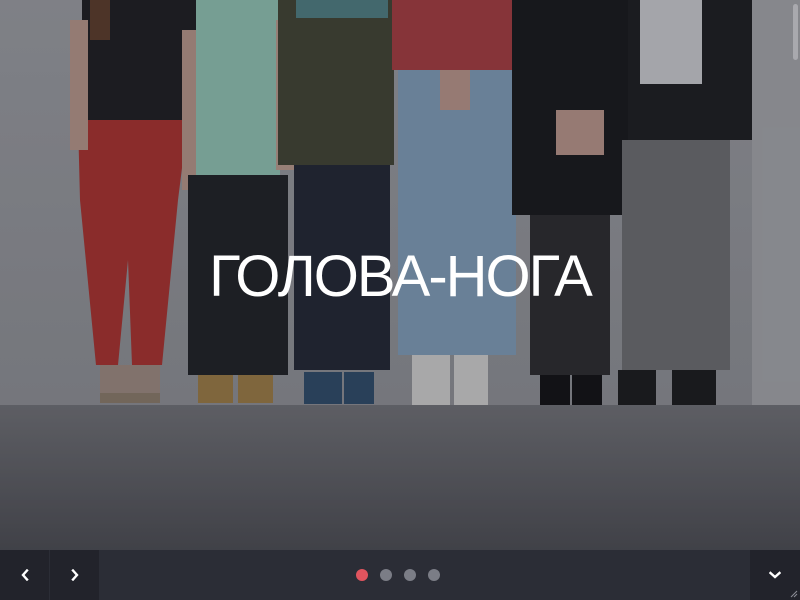 The image size is (800, 600). Describe the element at coordinates (401, 276) in the screenshot. I see `slide-title: ГОЛОВА-НОГА` at that location.